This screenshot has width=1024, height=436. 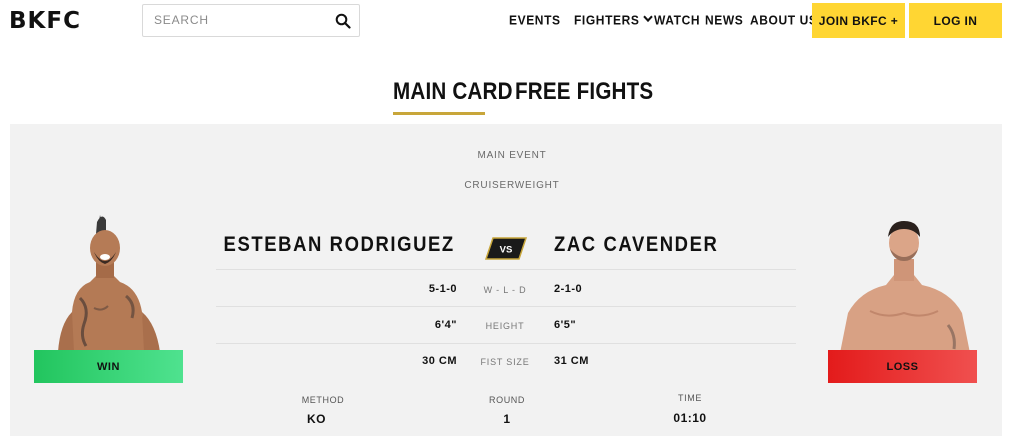 What do you see at coordinates (512, 155) in the screenshot?
I see `bout-position: MAIN EVENT` at bounding box center [512, 155].